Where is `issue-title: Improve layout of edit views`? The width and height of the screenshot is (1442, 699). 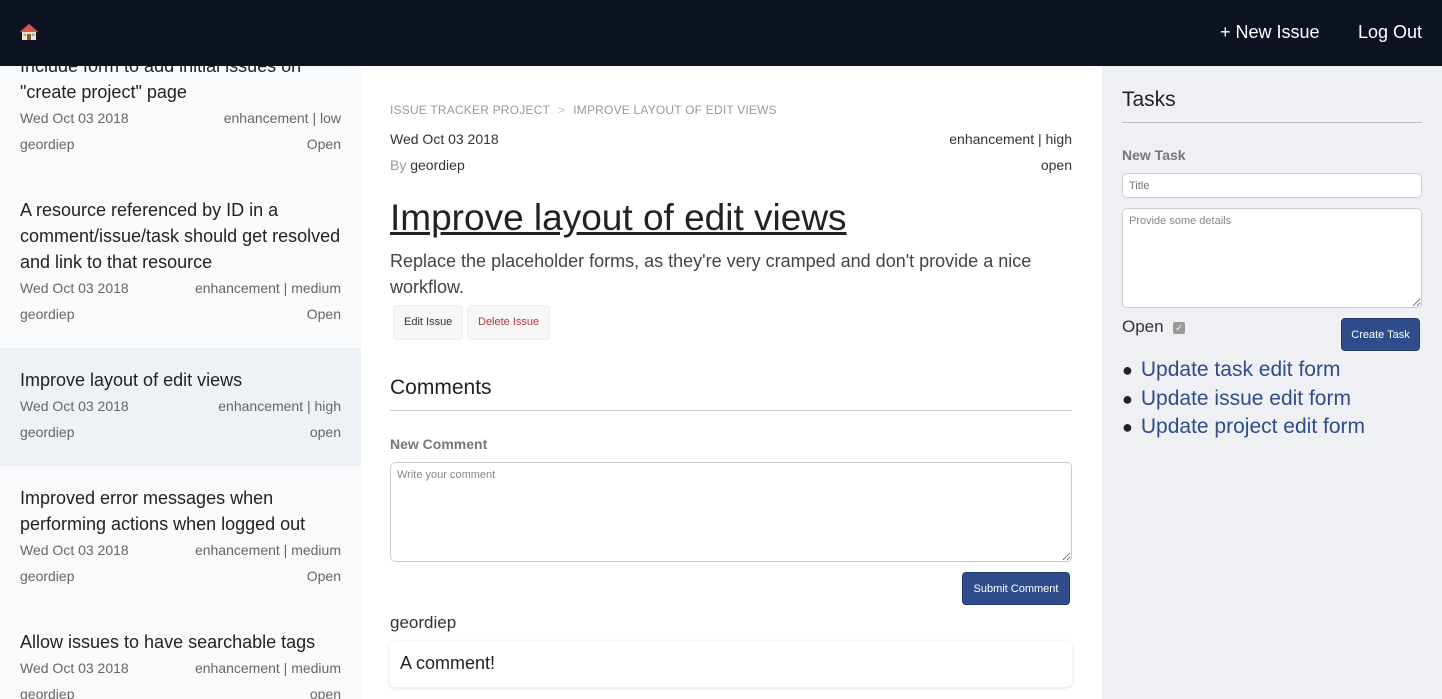 issue-title: Improve layout of edit views is located at coordinates (131, 380).